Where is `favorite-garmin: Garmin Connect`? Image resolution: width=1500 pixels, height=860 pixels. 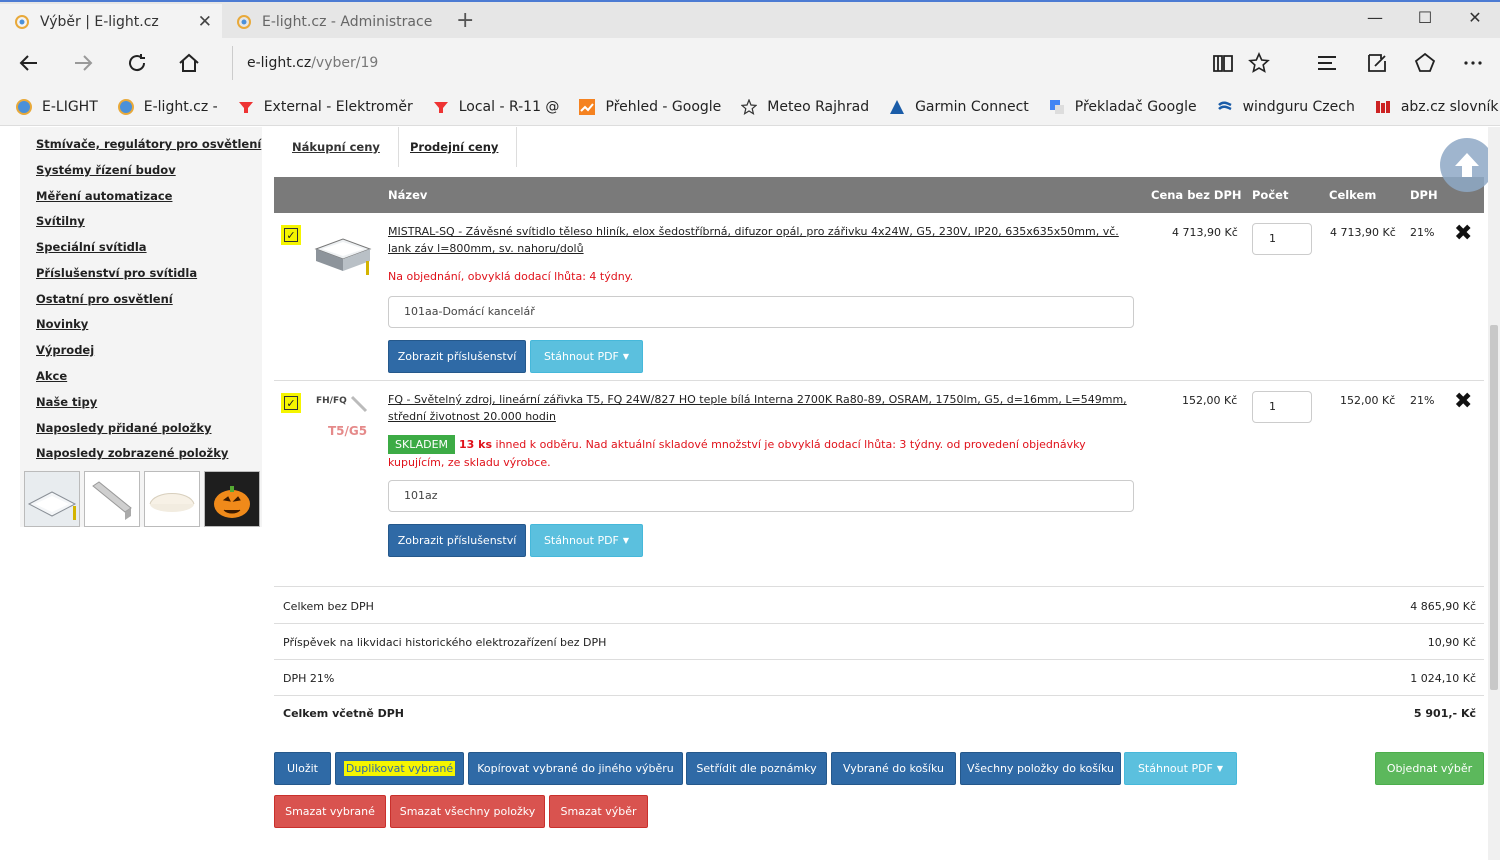
favorite-garmin: Garmin Connect is located at coordinates (959, 107).